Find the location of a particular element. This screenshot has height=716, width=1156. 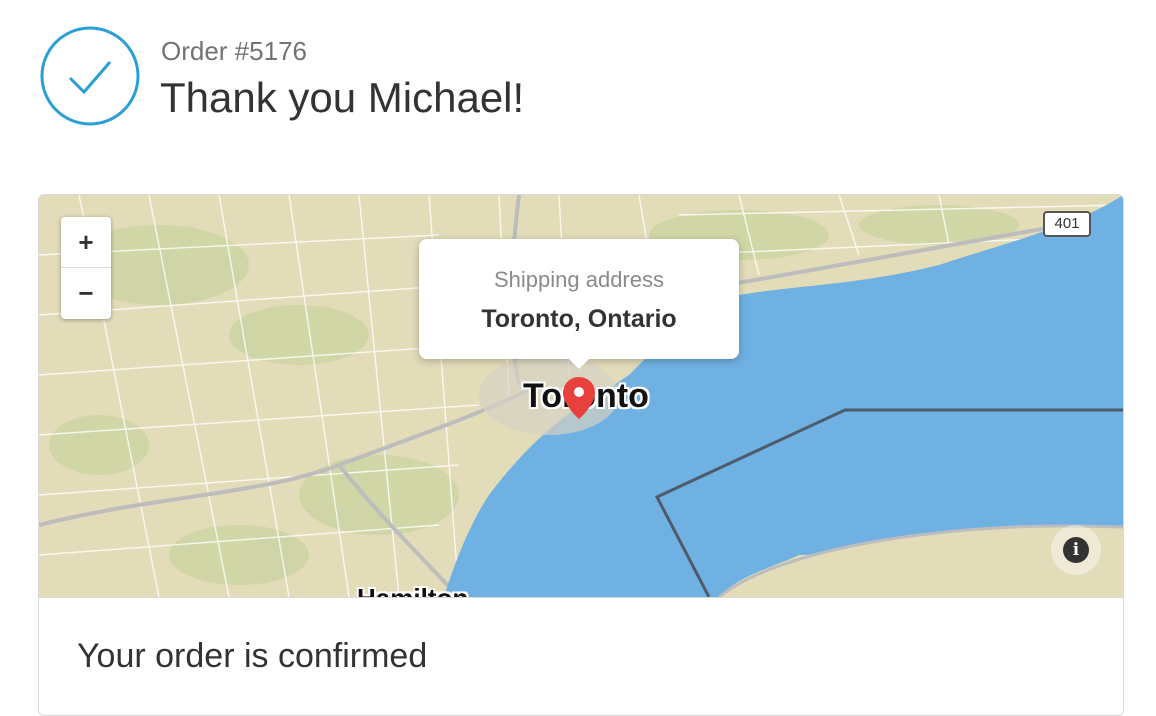

checkmark-circle-icon is located at coordinates (90, 76).